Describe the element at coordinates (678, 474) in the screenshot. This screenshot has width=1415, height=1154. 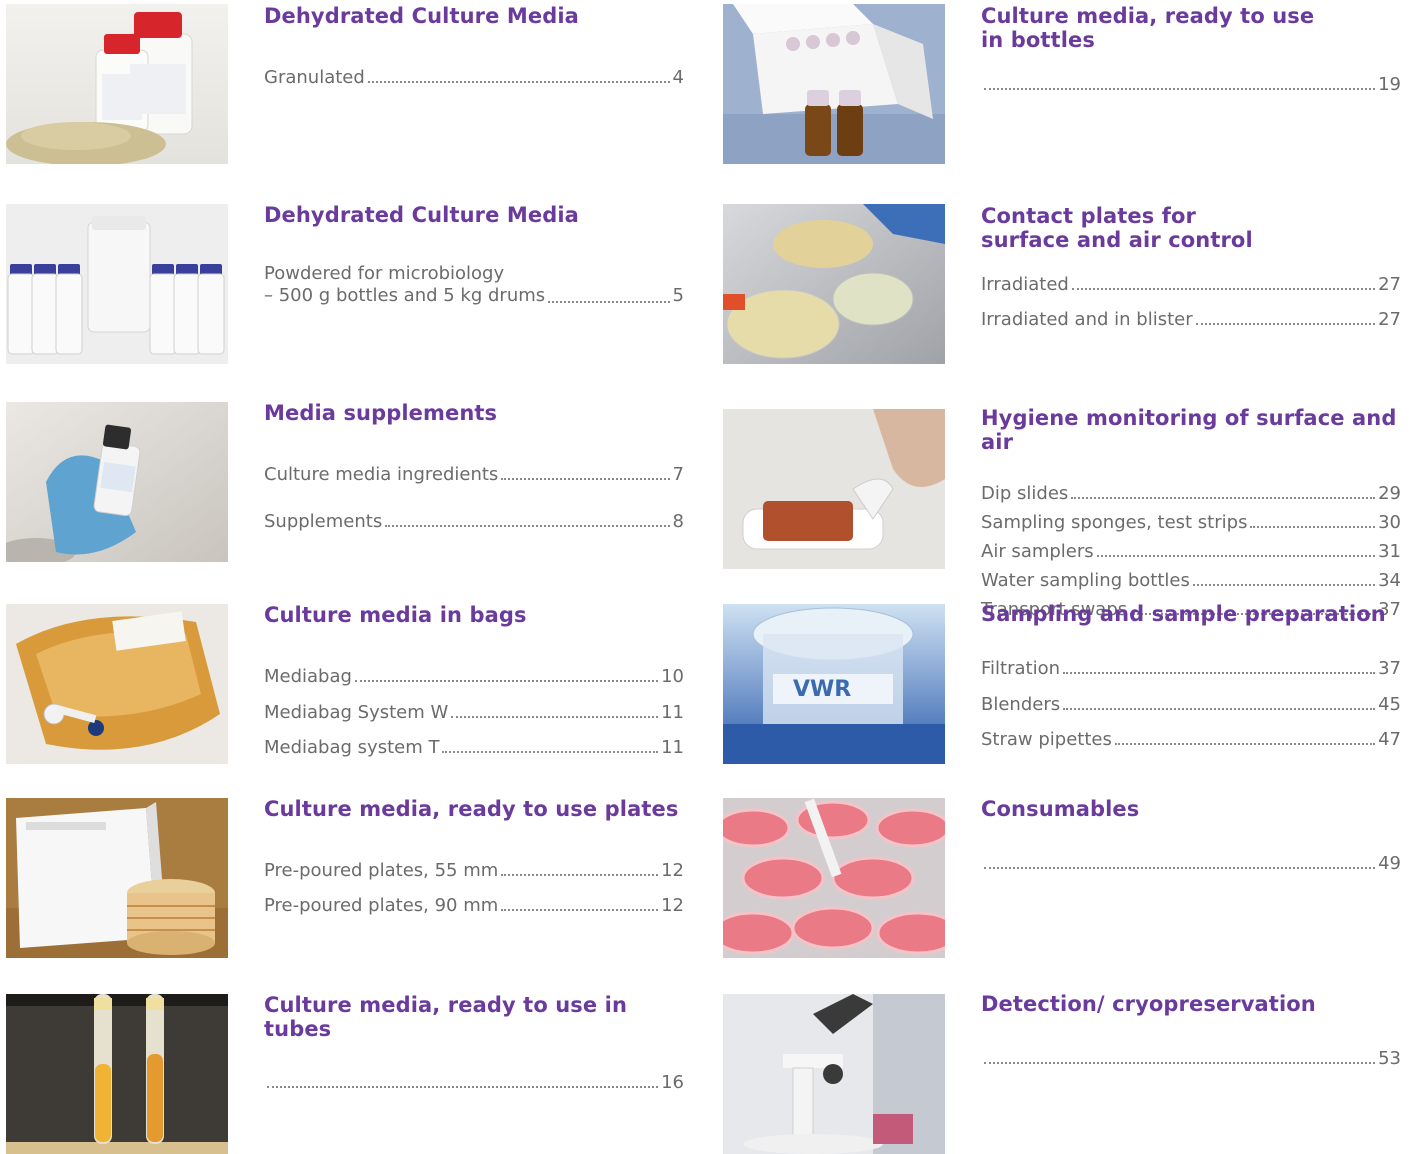
I see `entry-page: 7` at that location.